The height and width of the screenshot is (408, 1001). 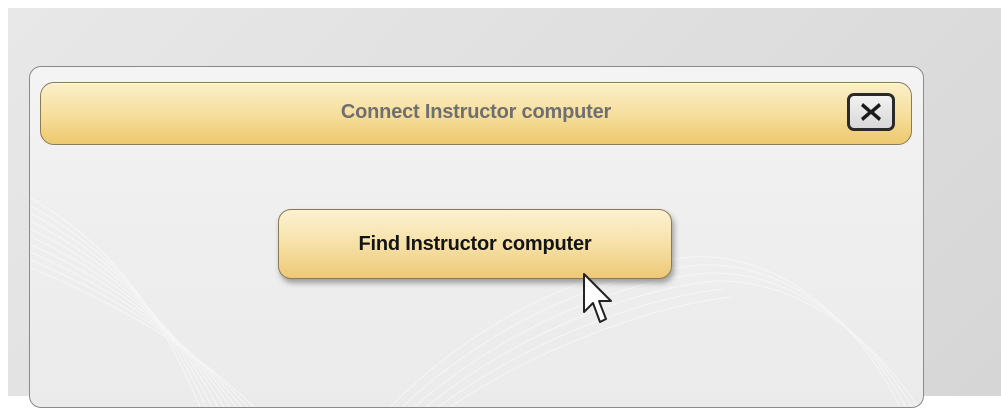 I want to click on find-instructor-computer-button: Find Instructor computer, so click(x=475, y=244).